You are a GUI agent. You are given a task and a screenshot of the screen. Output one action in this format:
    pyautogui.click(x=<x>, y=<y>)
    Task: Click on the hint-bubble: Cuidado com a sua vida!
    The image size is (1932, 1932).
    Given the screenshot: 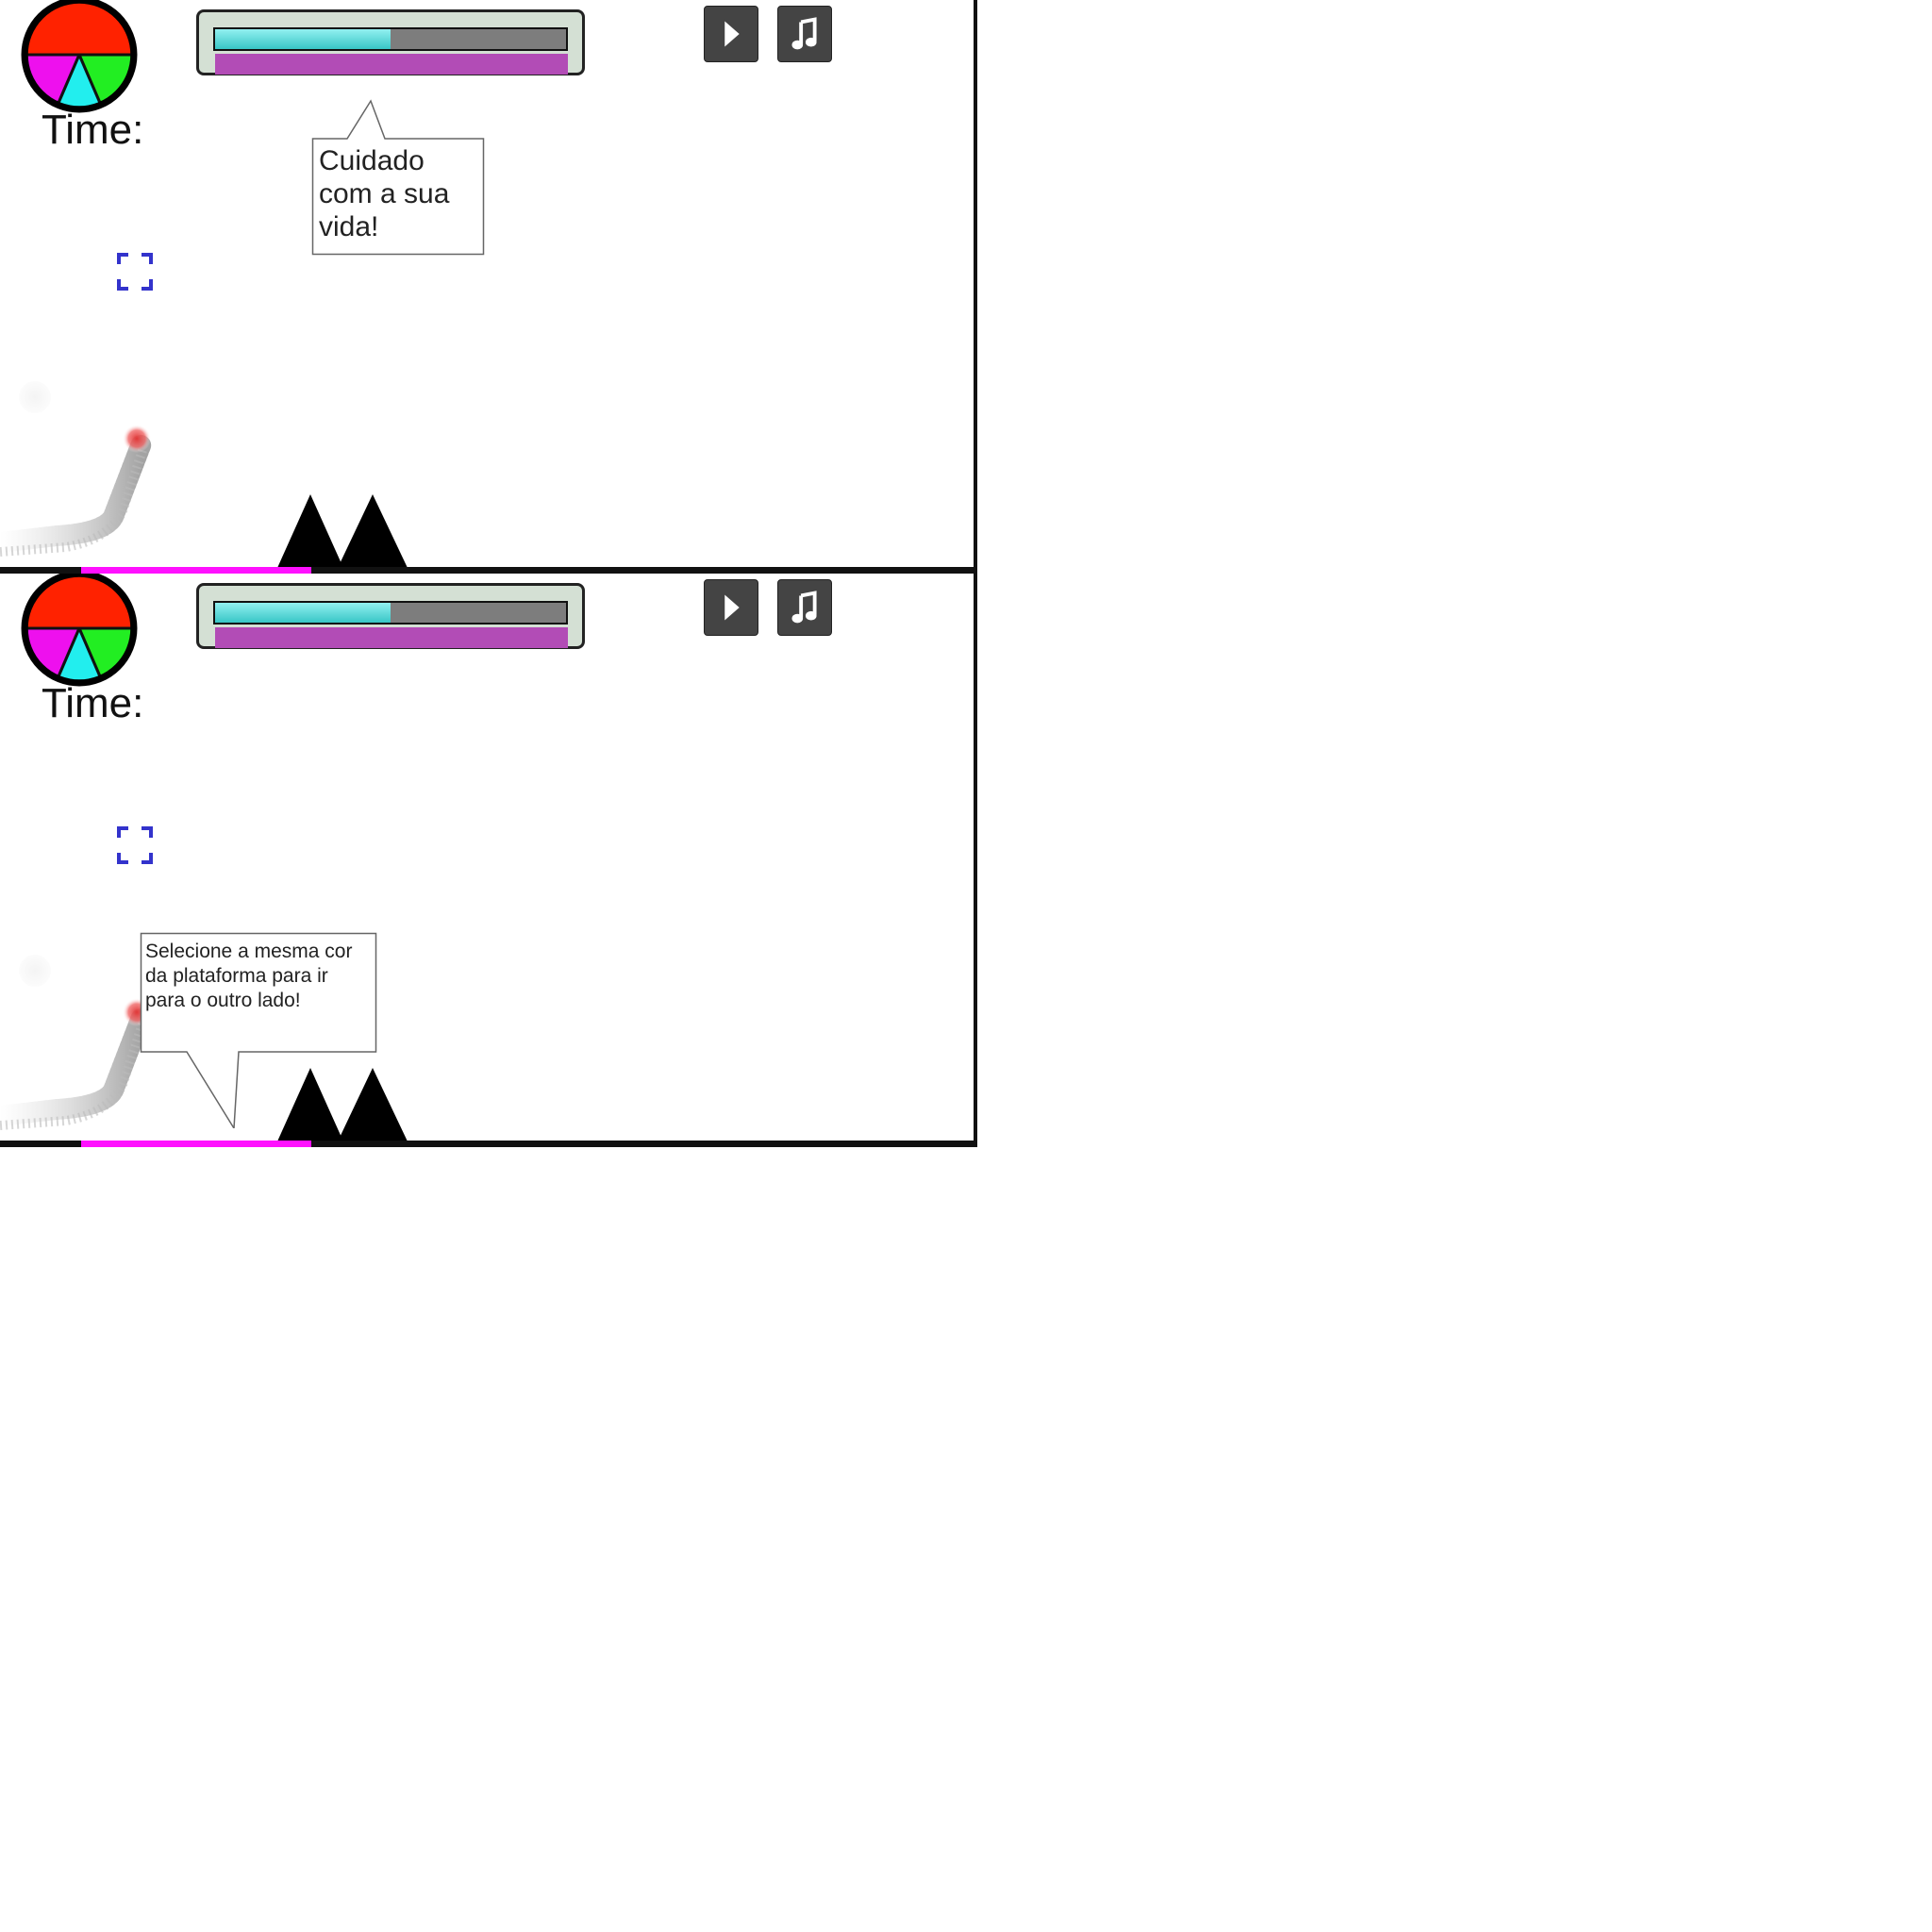 What is the action you would take?
    pyautogui.click(x=398, y=178)
    